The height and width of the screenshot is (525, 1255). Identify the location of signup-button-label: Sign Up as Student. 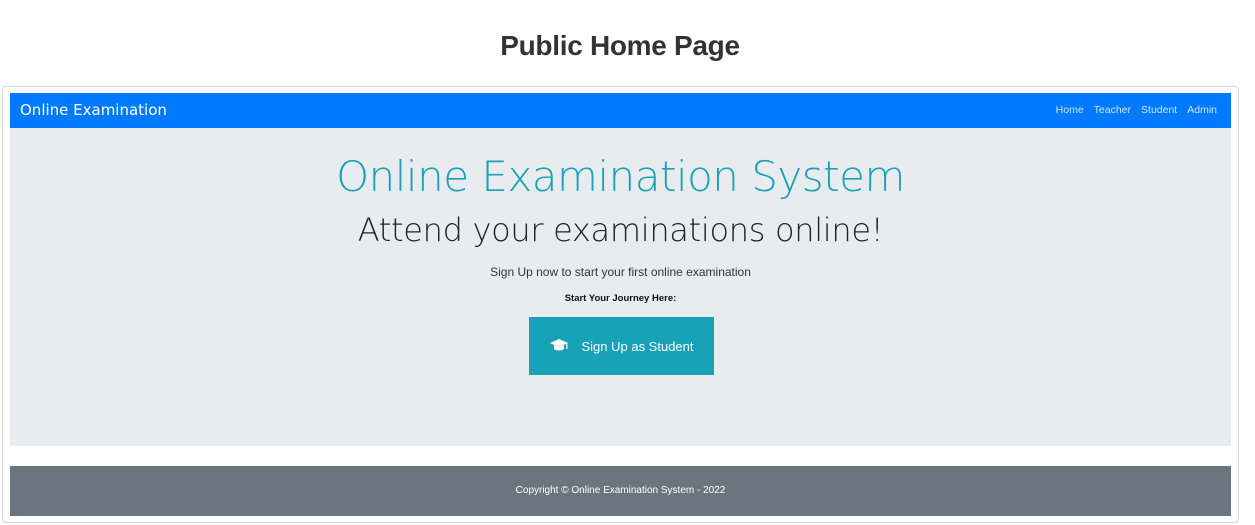
(637, 346).